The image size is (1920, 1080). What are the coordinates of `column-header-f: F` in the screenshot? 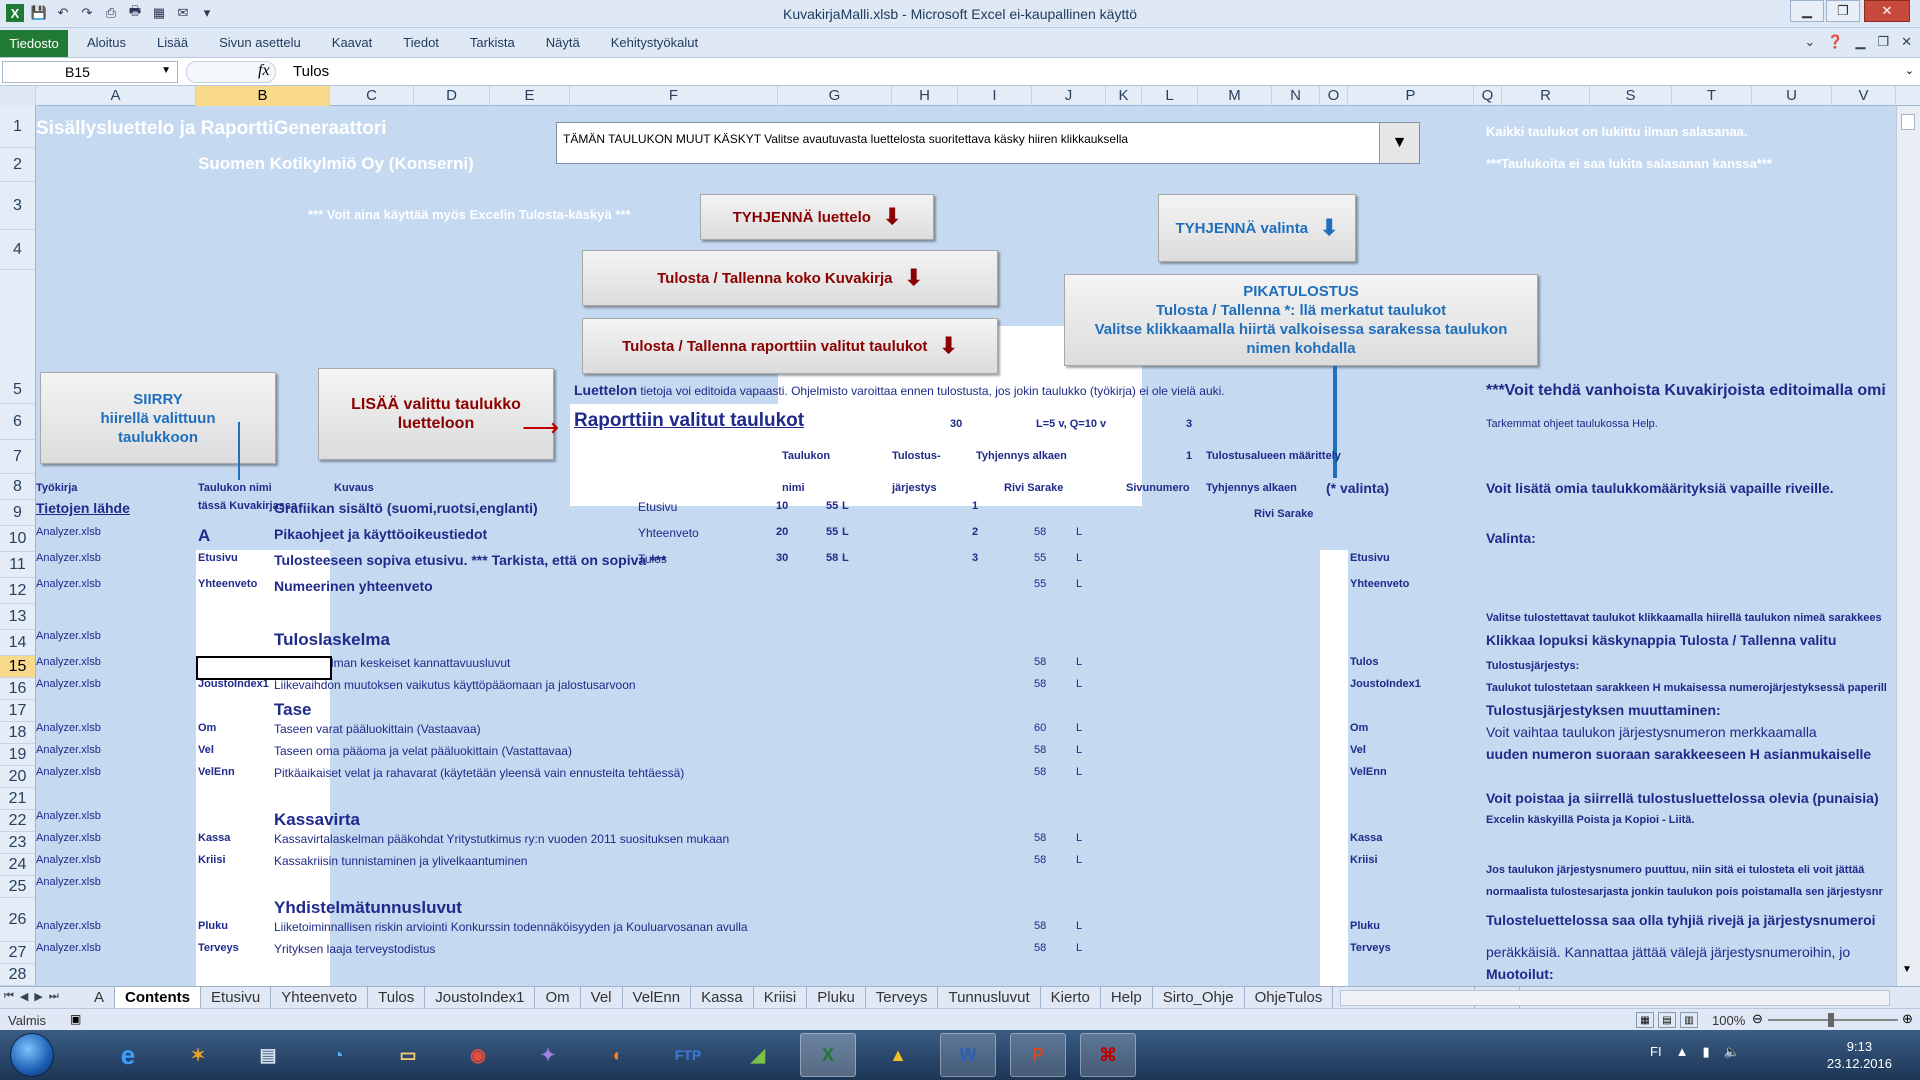 It's located at (674, 96).